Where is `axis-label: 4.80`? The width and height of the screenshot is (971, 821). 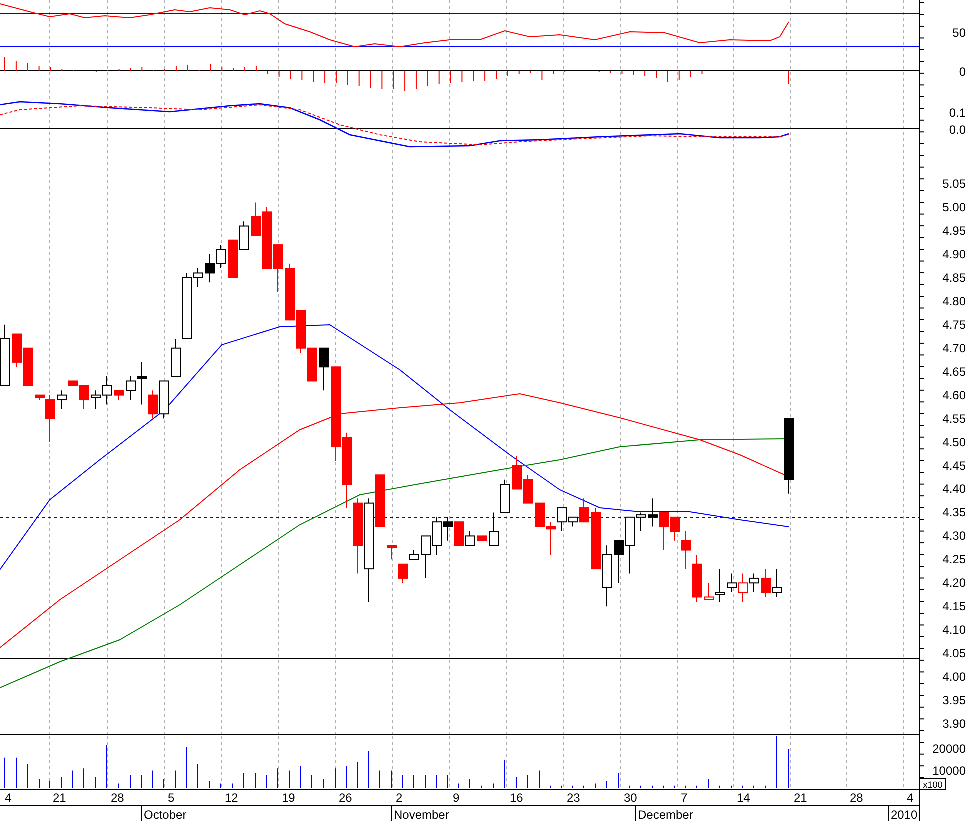
axis-label: 4.80 is located at coordinates (954, 301).